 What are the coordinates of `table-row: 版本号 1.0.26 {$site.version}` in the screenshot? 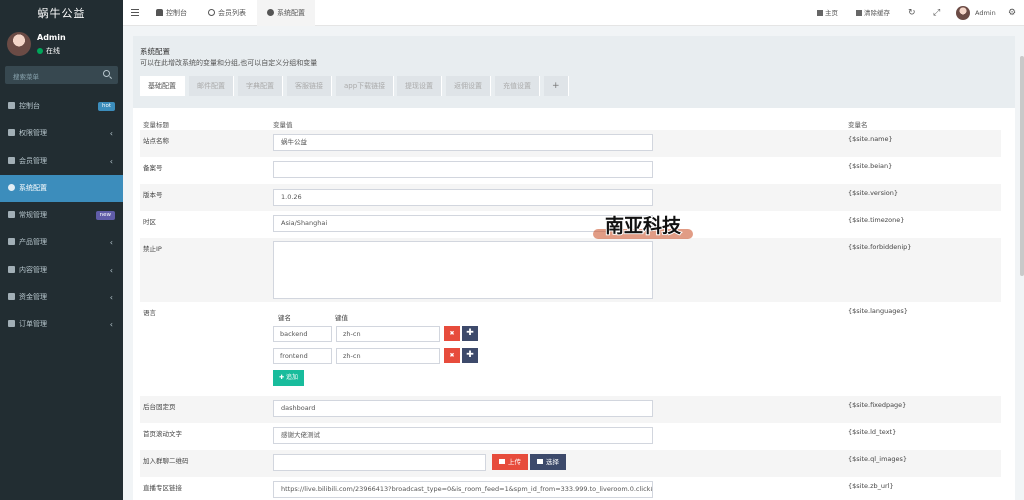 It's located at (570, 197).